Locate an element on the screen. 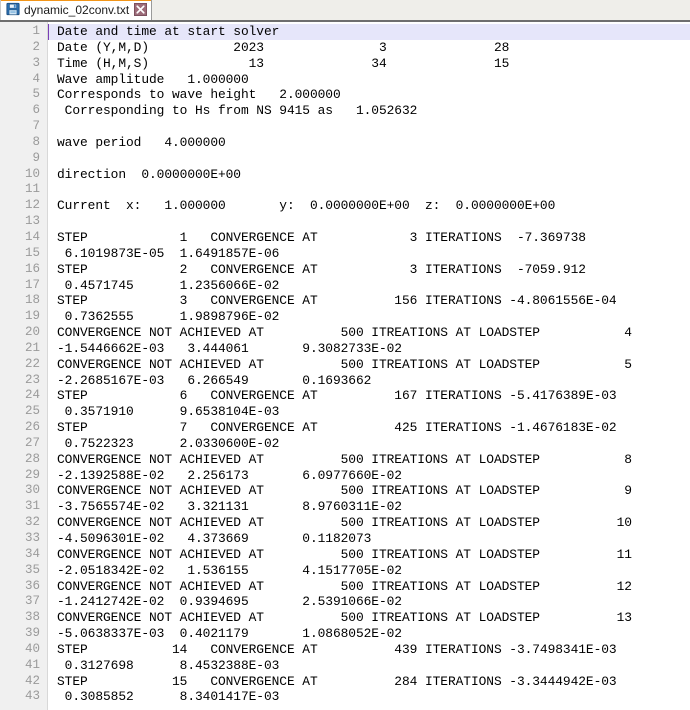  line-number: 34 is located at coordinates (32, 553).